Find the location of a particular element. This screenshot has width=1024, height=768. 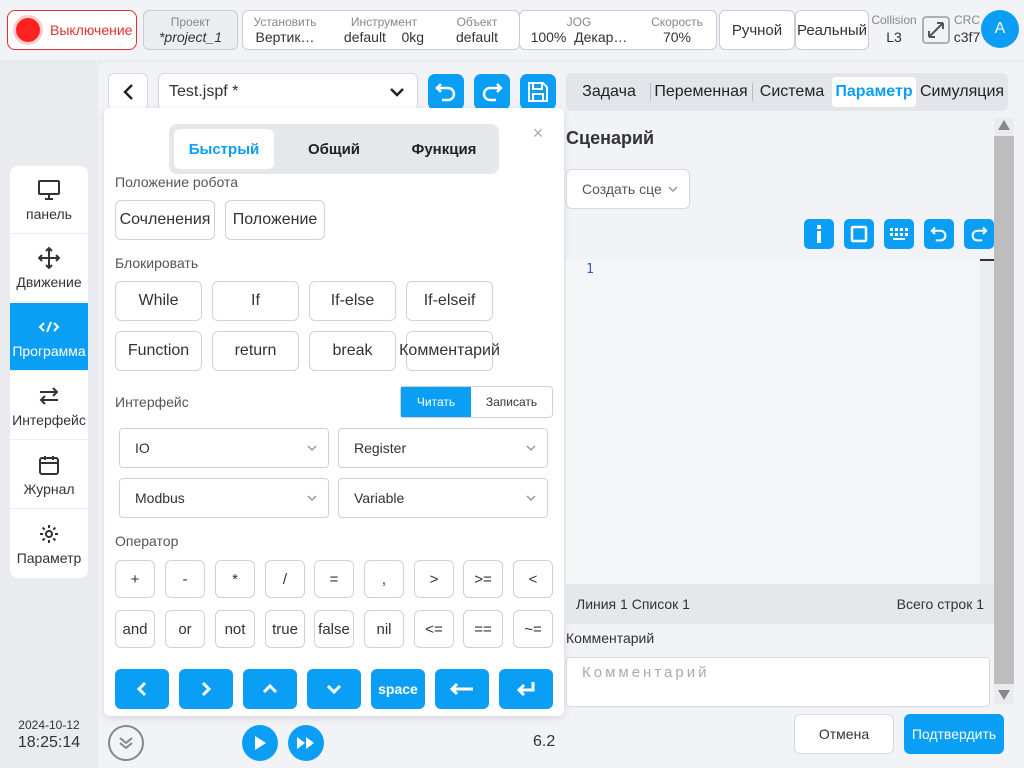

tab-separator is located at coordinates (752, 92).